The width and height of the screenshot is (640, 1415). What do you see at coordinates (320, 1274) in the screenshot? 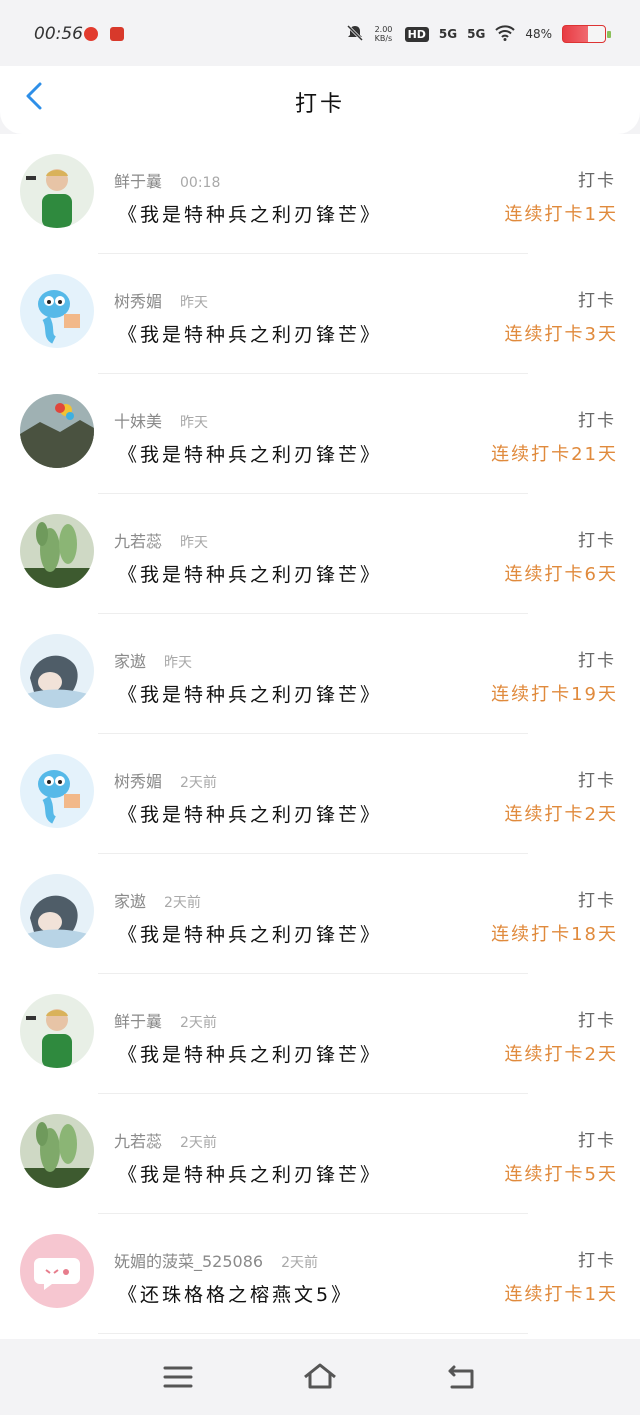
I see `list-item: 妩媚的菠菜_525086 2天前《还珠格格之榕燕文5》 打卡连续打卡1天` at bounding box center [320, 1274].